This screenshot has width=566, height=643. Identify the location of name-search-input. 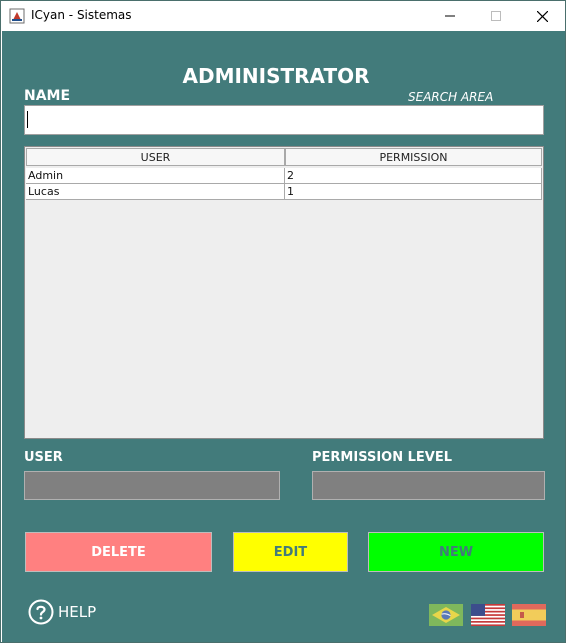
(284, 120).